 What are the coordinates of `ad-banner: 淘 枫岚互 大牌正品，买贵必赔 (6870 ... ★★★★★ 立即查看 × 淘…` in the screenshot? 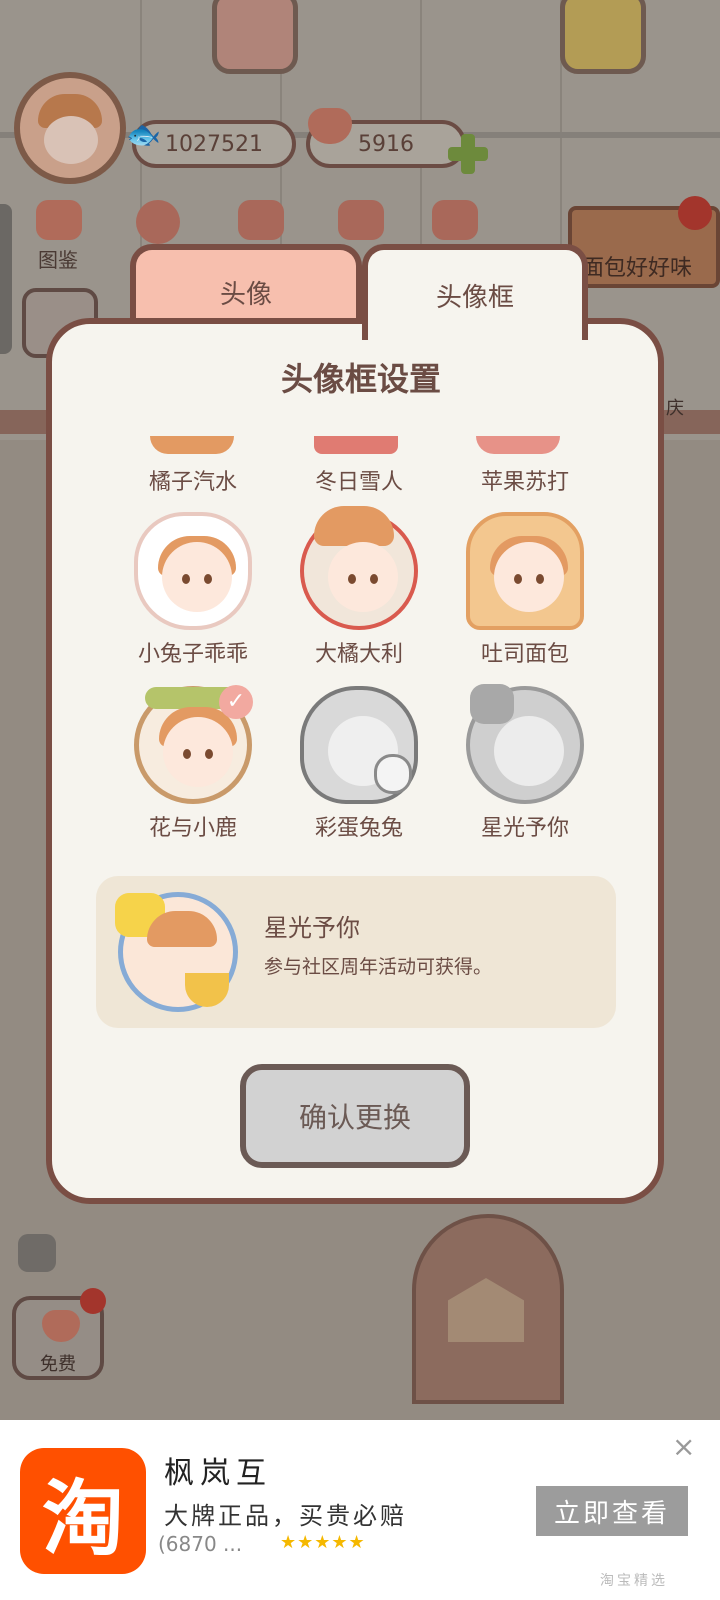 It's located at (360, 1510).